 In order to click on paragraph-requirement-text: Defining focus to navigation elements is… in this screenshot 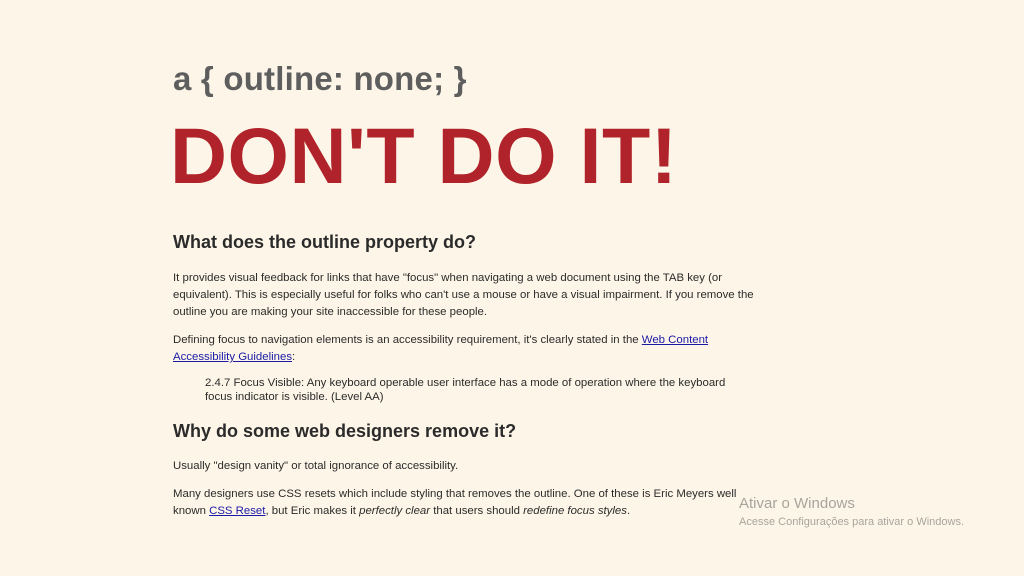, I will do `click(407, 340)`.